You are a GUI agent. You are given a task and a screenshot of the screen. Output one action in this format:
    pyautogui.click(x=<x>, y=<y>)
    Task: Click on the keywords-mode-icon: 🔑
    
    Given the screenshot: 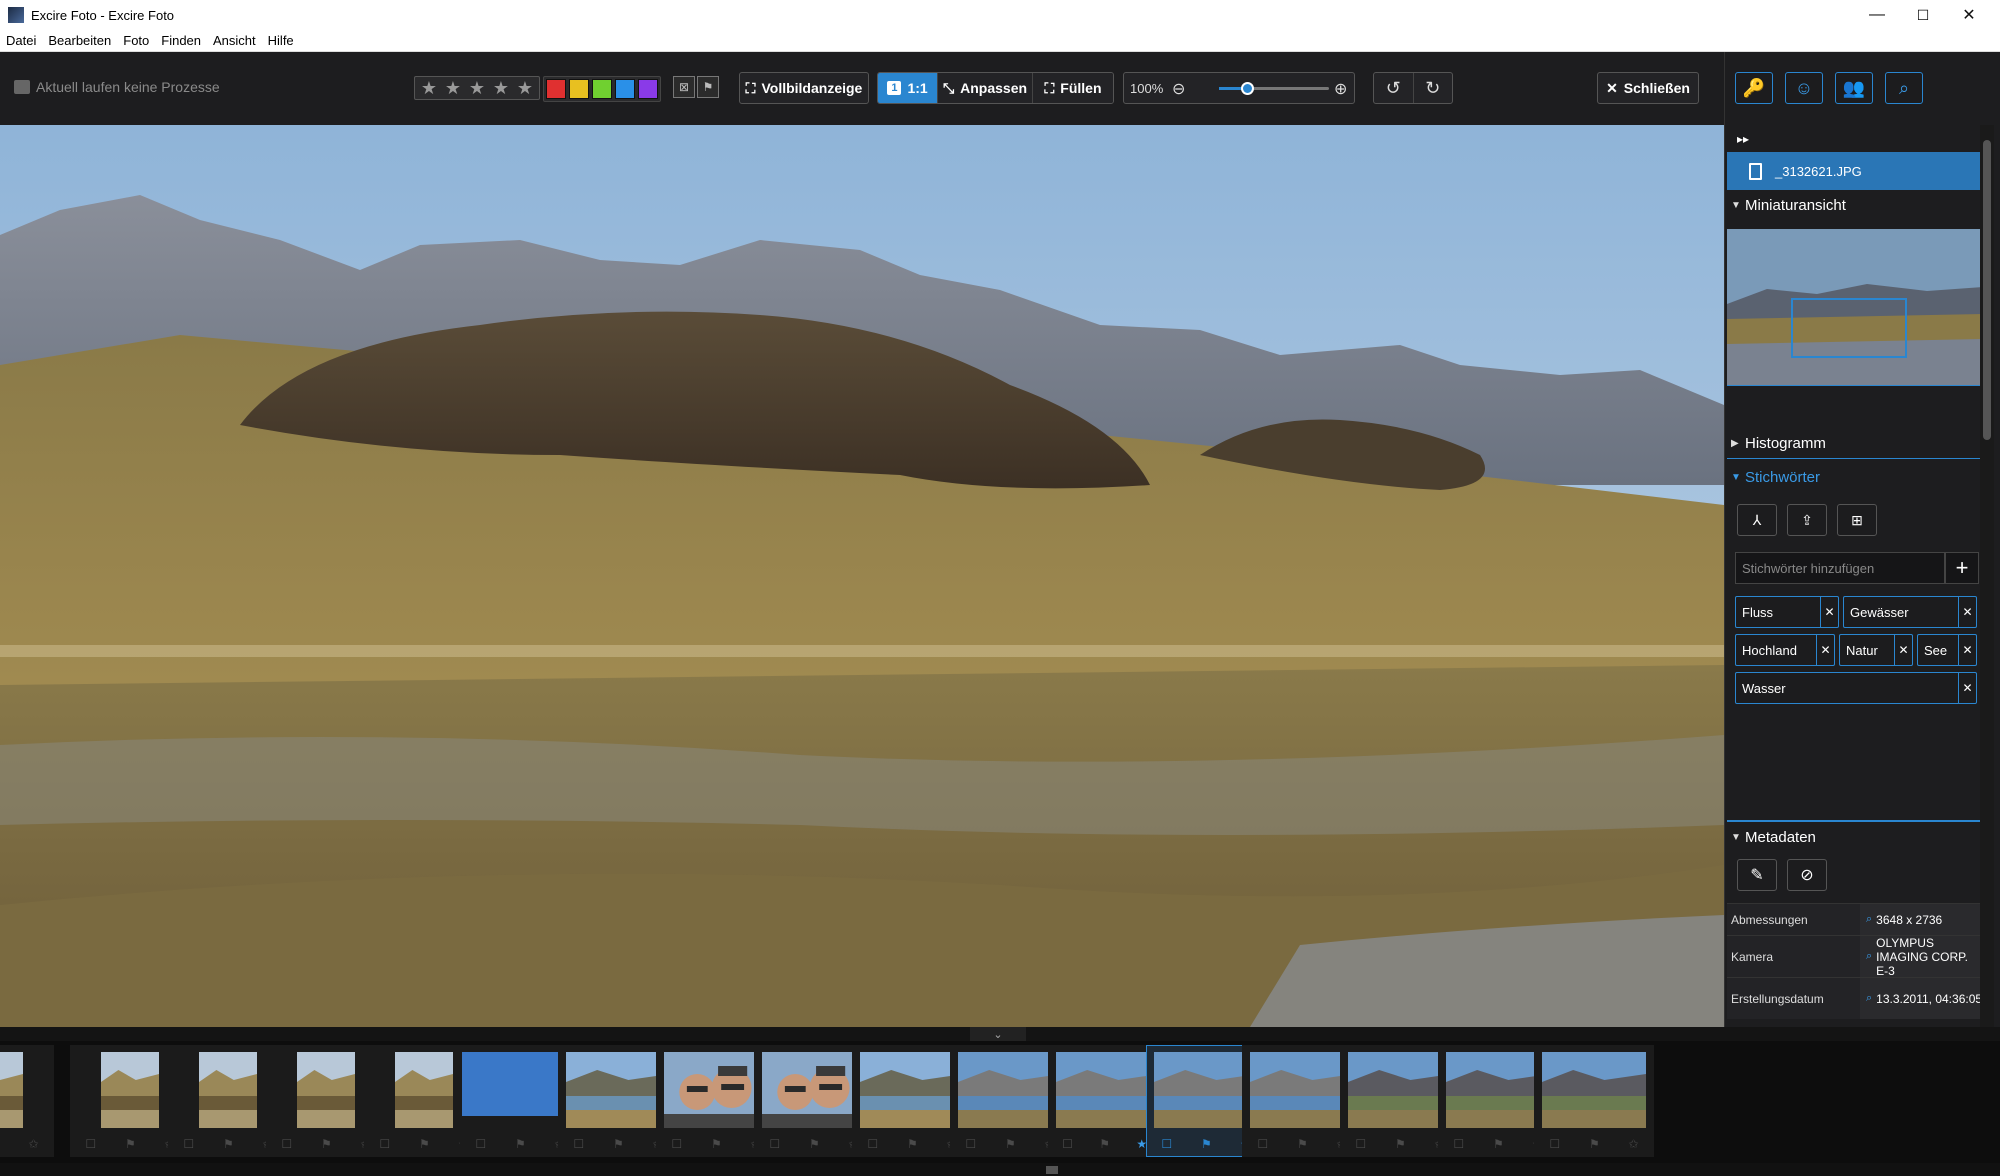 What is the action you would take?
    pyautogui.click(x=1754, y=88)
    